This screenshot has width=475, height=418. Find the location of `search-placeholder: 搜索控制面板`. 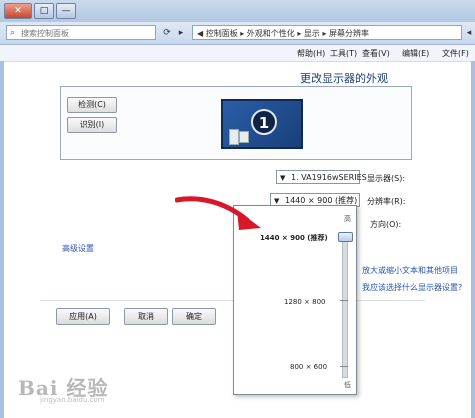

search-placeholder: 搜索控制面板 is located at coordinates (45, 33).